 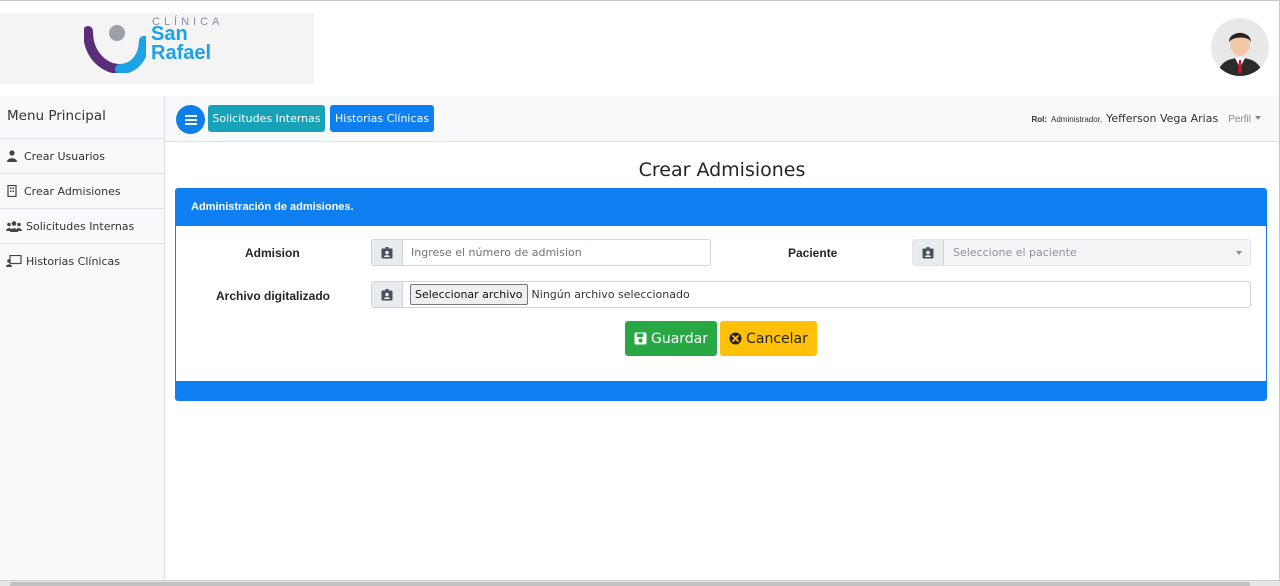 I want to click on user-tie-icon, so click(x=12, y=156).